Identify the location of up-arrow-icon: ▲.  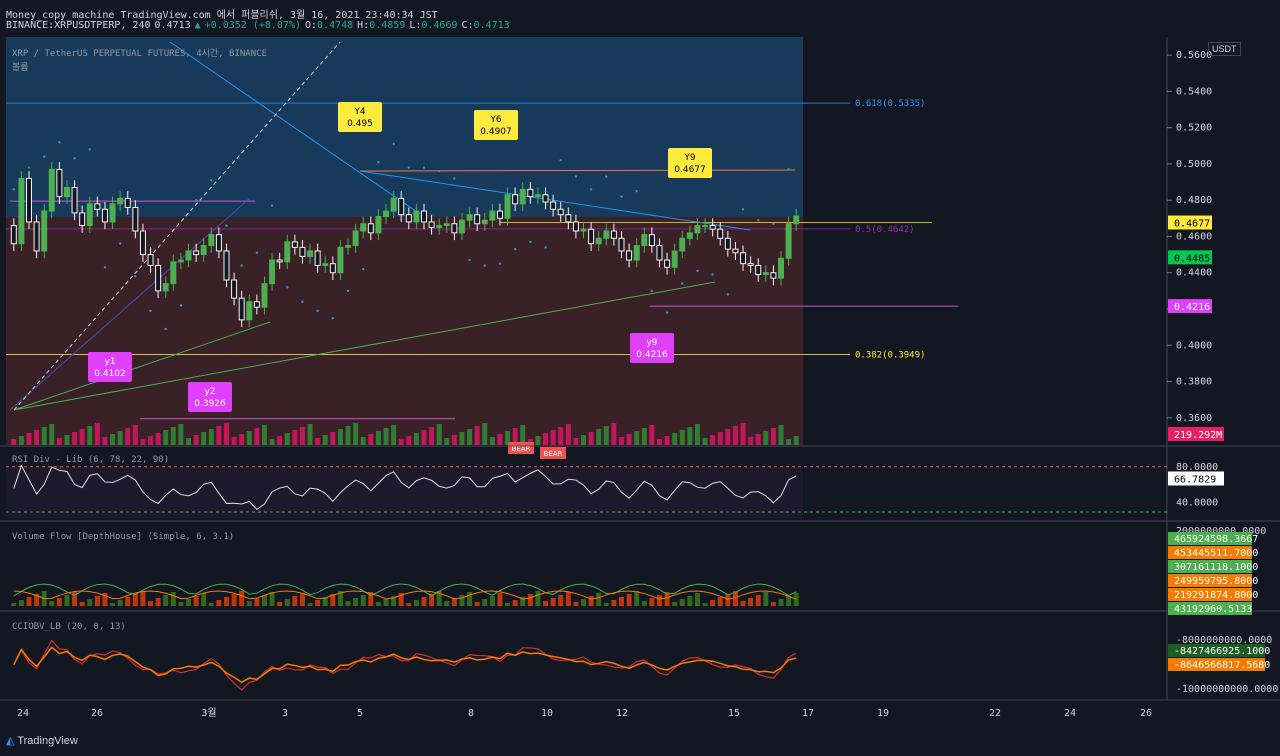
(197, 25).